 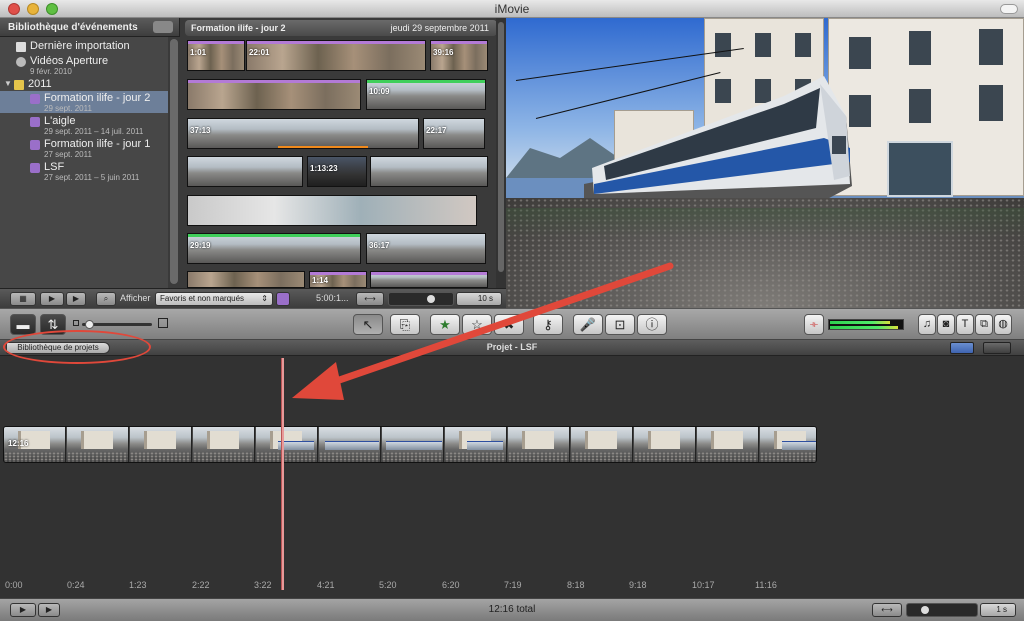 I want to click on select-arrow-button: ↖, so click(x=368, y=324).